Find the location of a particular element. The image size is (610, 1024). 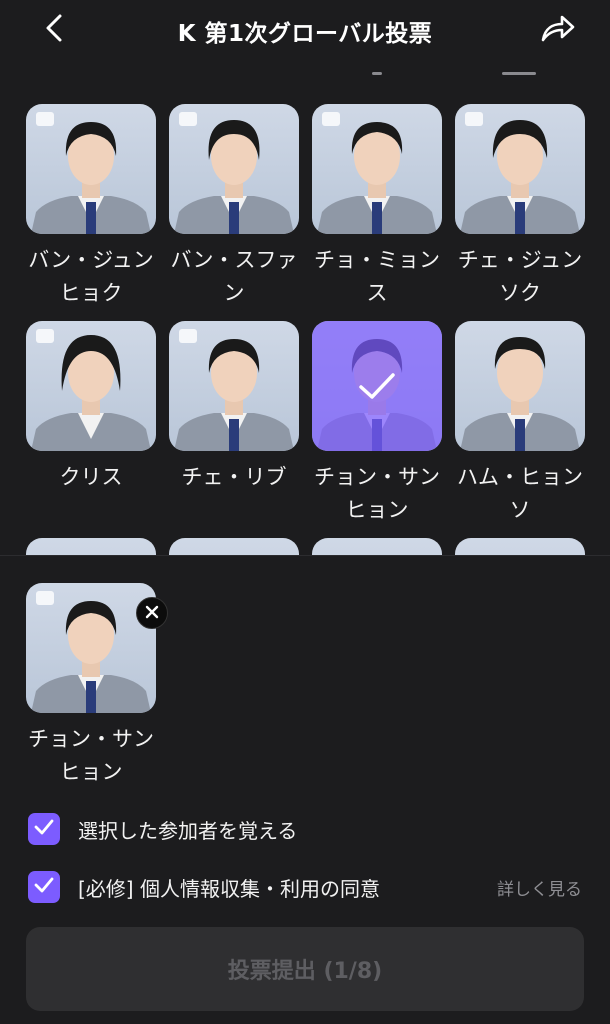

consent-checkbox is located at coordinates (44, 887).